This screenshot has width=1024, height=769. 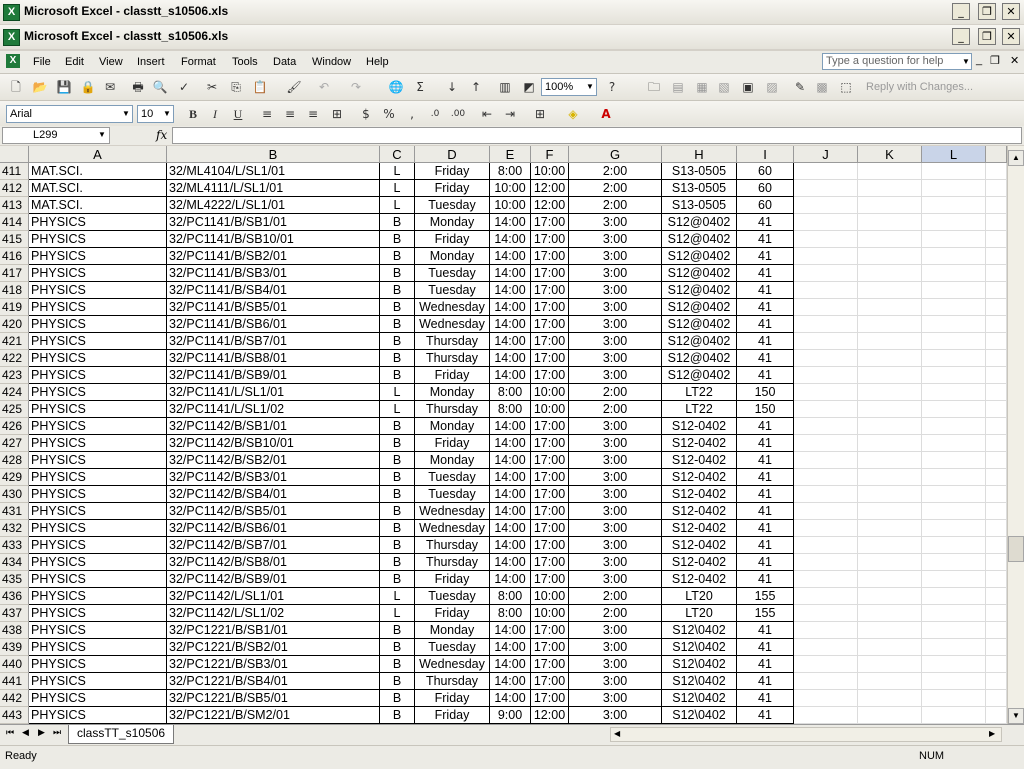 What do you see at coordinates (10, 733) in the screenshot?
I see `first-sheet-icon: ⏮` at bounding box center [10, 733].